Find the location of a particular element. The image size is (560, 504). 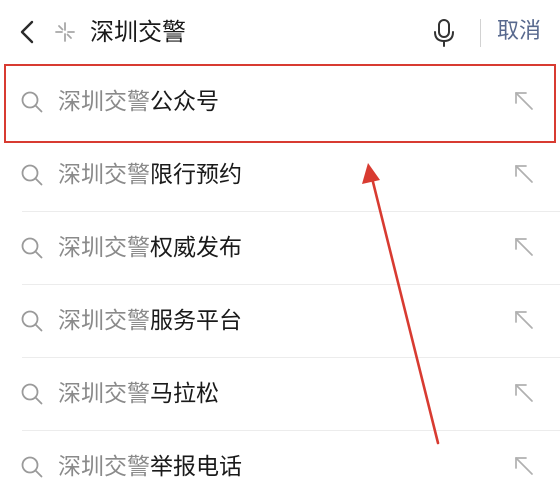

suggestion-item: 深圳交警举报电话 is located at coordinates (280, 467).